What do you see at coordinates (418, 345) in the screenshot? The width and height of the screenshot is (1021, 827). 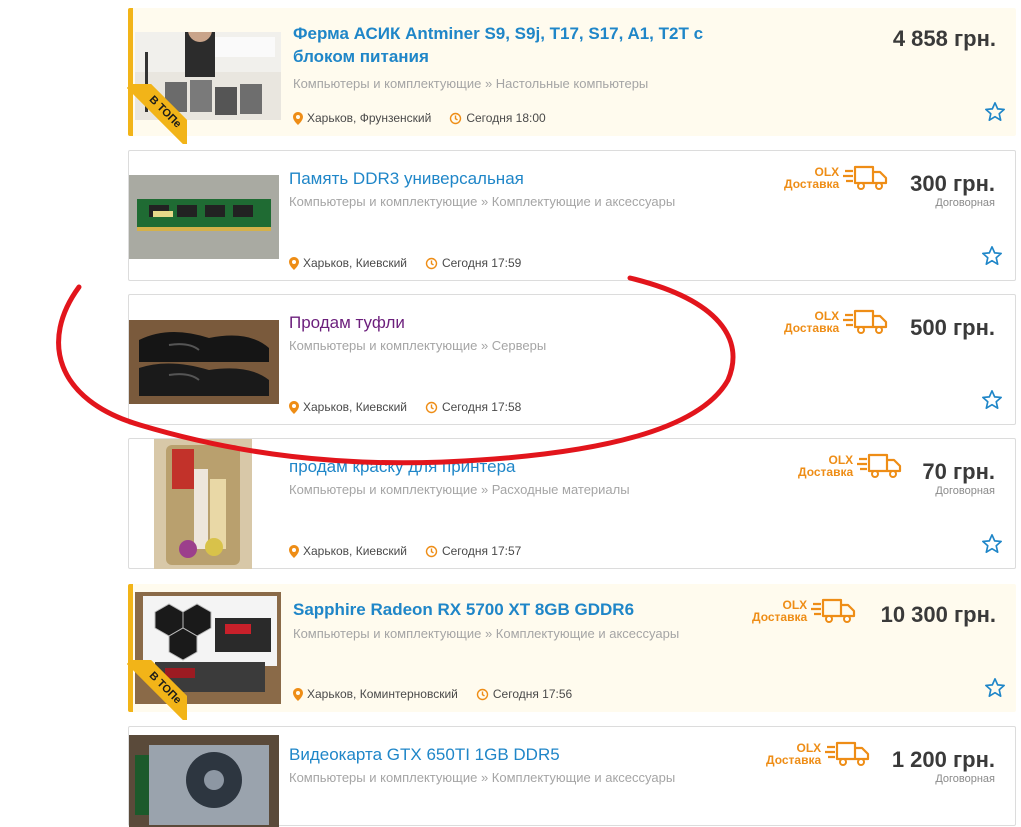 I see `listing-category: Компьютеры и комплектующие » Серверы` at bounding box center [418, 345].